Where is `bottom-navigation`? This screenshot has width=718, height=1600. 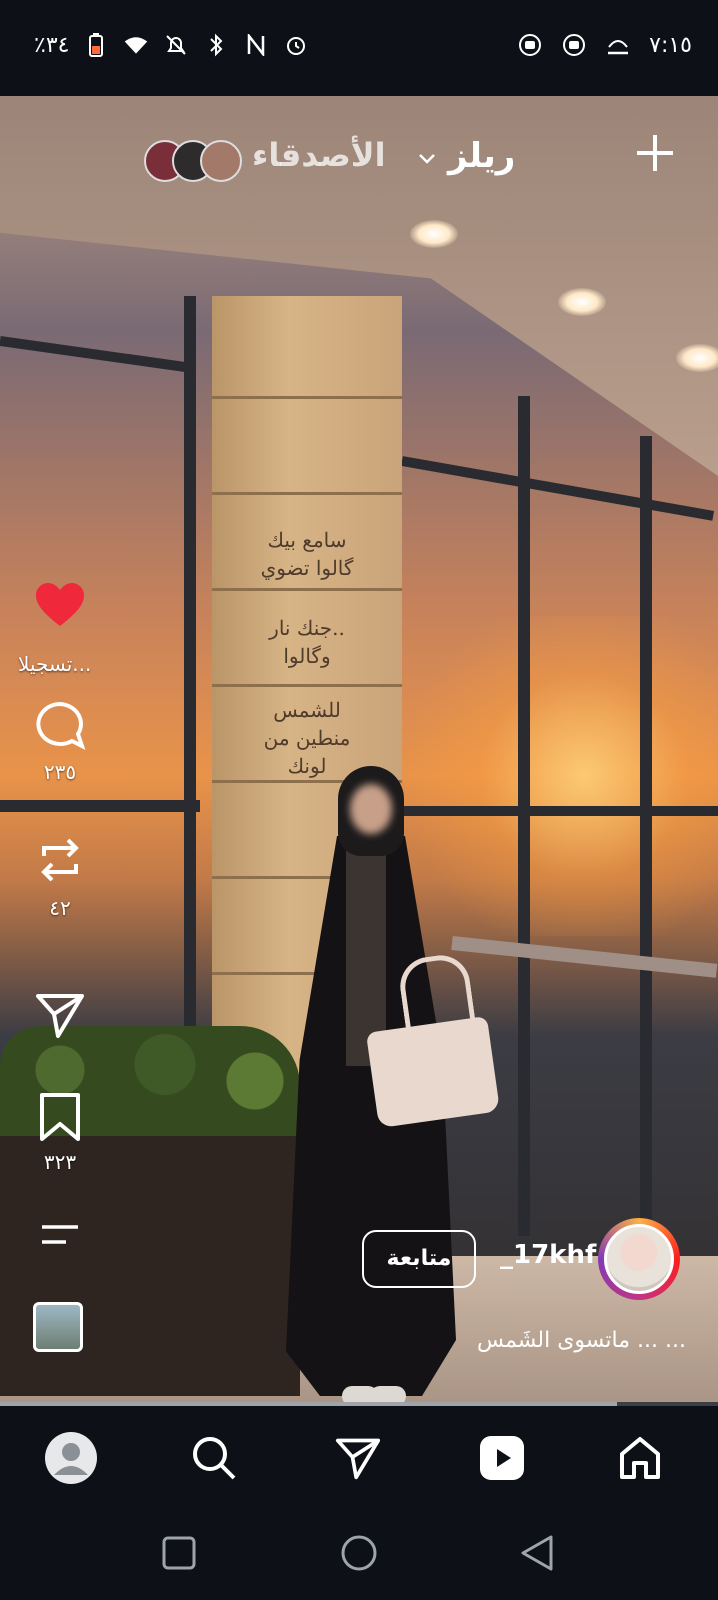
bottom-navigation is located at coordinates (359, 1456).